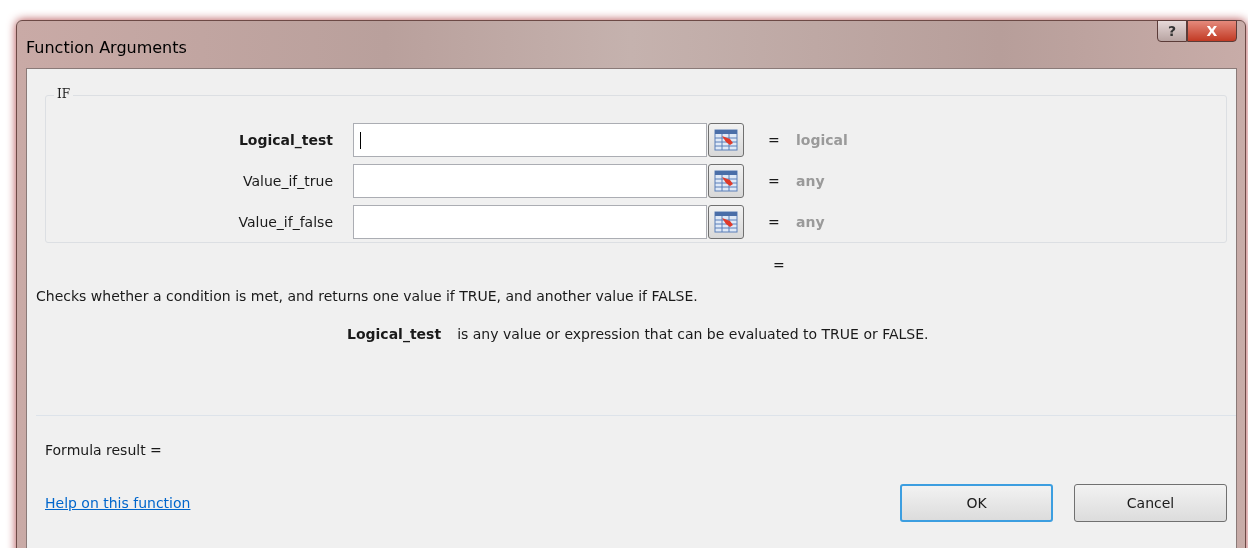 The width and height of the screenshot is (1248, 548). I want to click on window-title: Function Arguments, so click(106, 47).